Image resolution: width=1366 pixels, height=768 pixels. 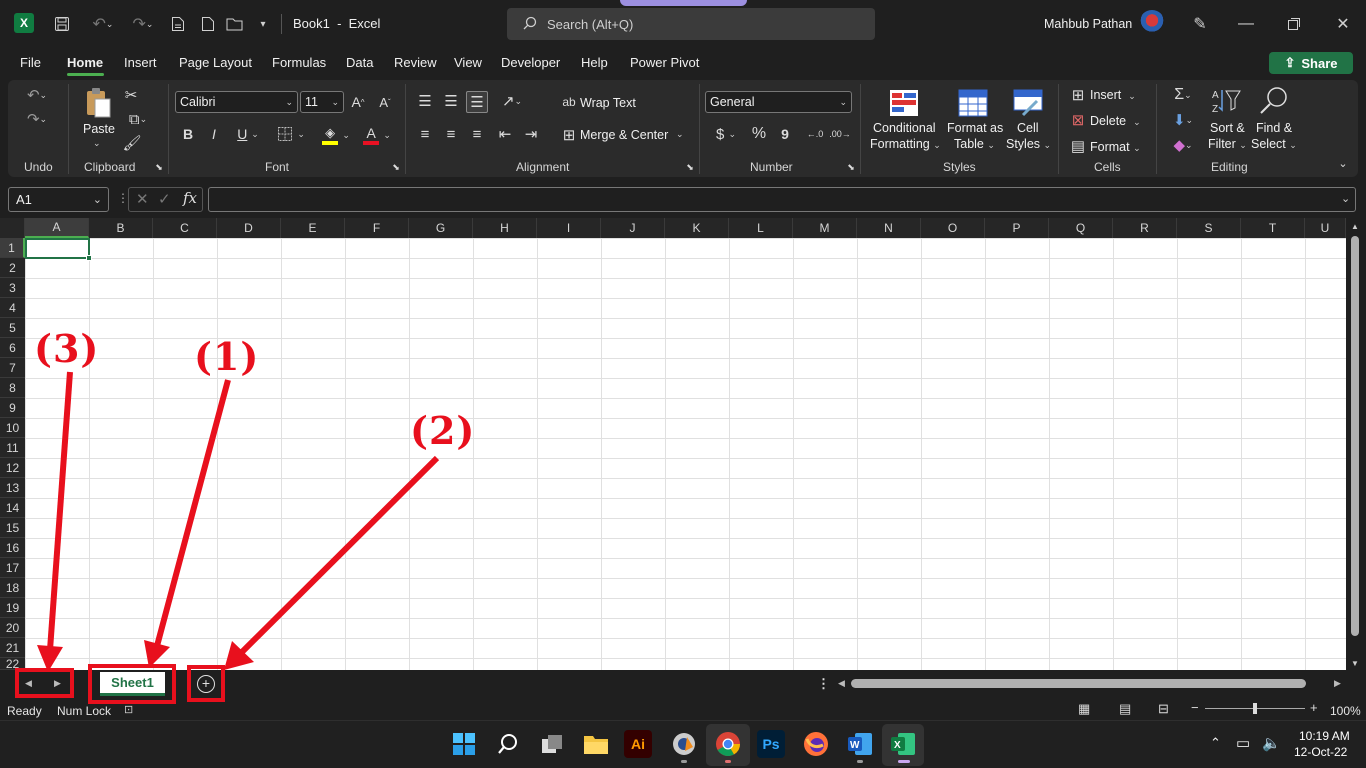 I want to click on arrow-1-line, so click(x=192, y=513).